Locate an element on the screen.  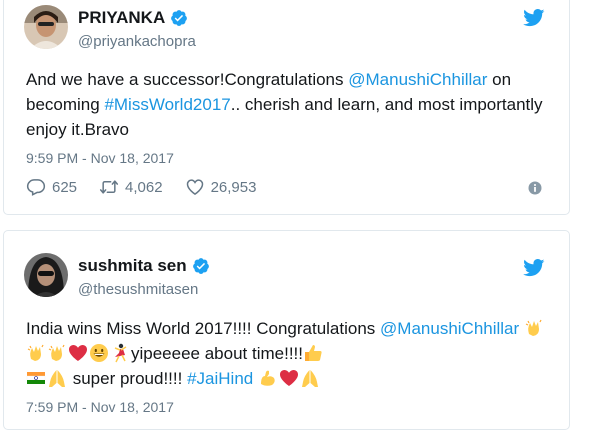
display-name: sushmita sen is located at coordinates (144, 266).